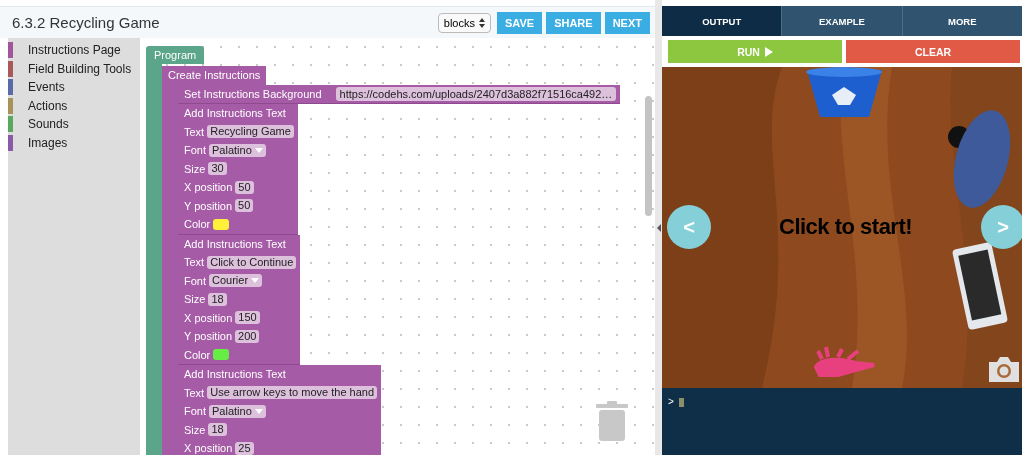 This screenshot has height=455, width=1029. Describe the element at coordinates (482, 22) in the screenshot. I see `updown-caret-icon` at that location.